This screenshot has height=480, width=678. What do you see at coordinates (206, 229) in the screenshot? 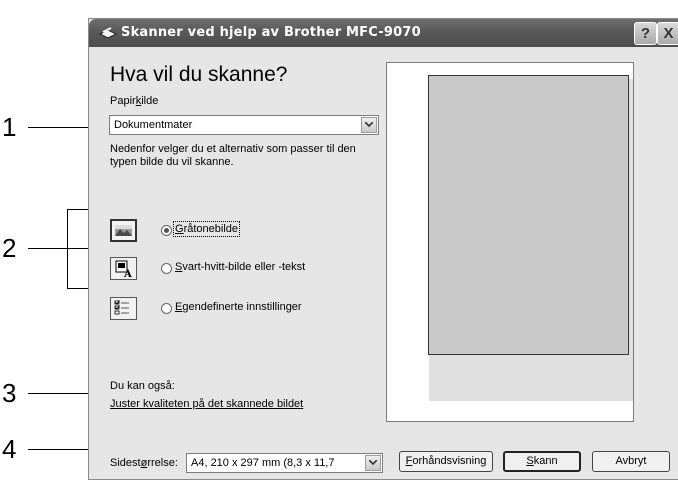
I see `grayscale-option-label: Gråtonebilde` at bounding box center [206, 229].